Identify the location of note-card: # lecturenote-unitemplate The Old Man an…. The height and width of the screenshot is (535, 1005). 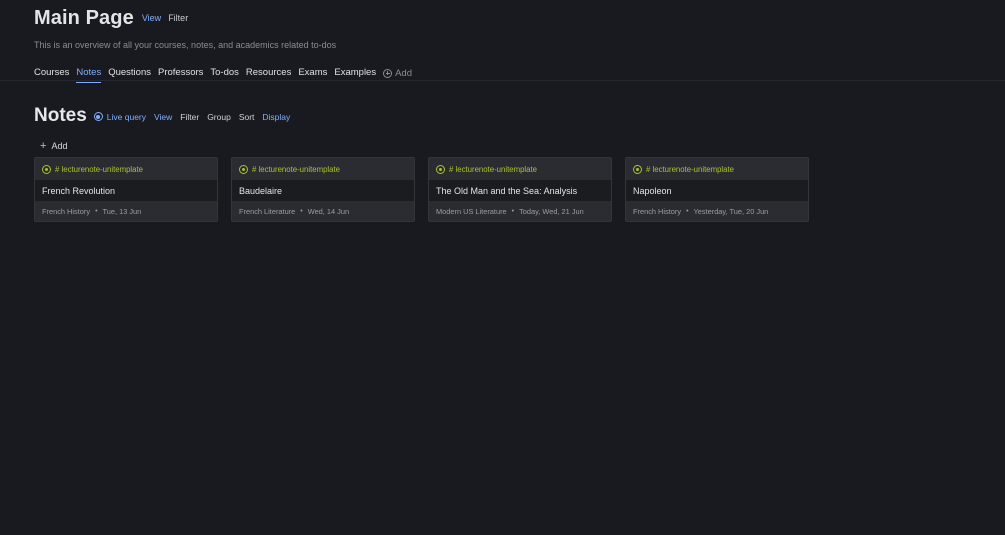
(520, 189).